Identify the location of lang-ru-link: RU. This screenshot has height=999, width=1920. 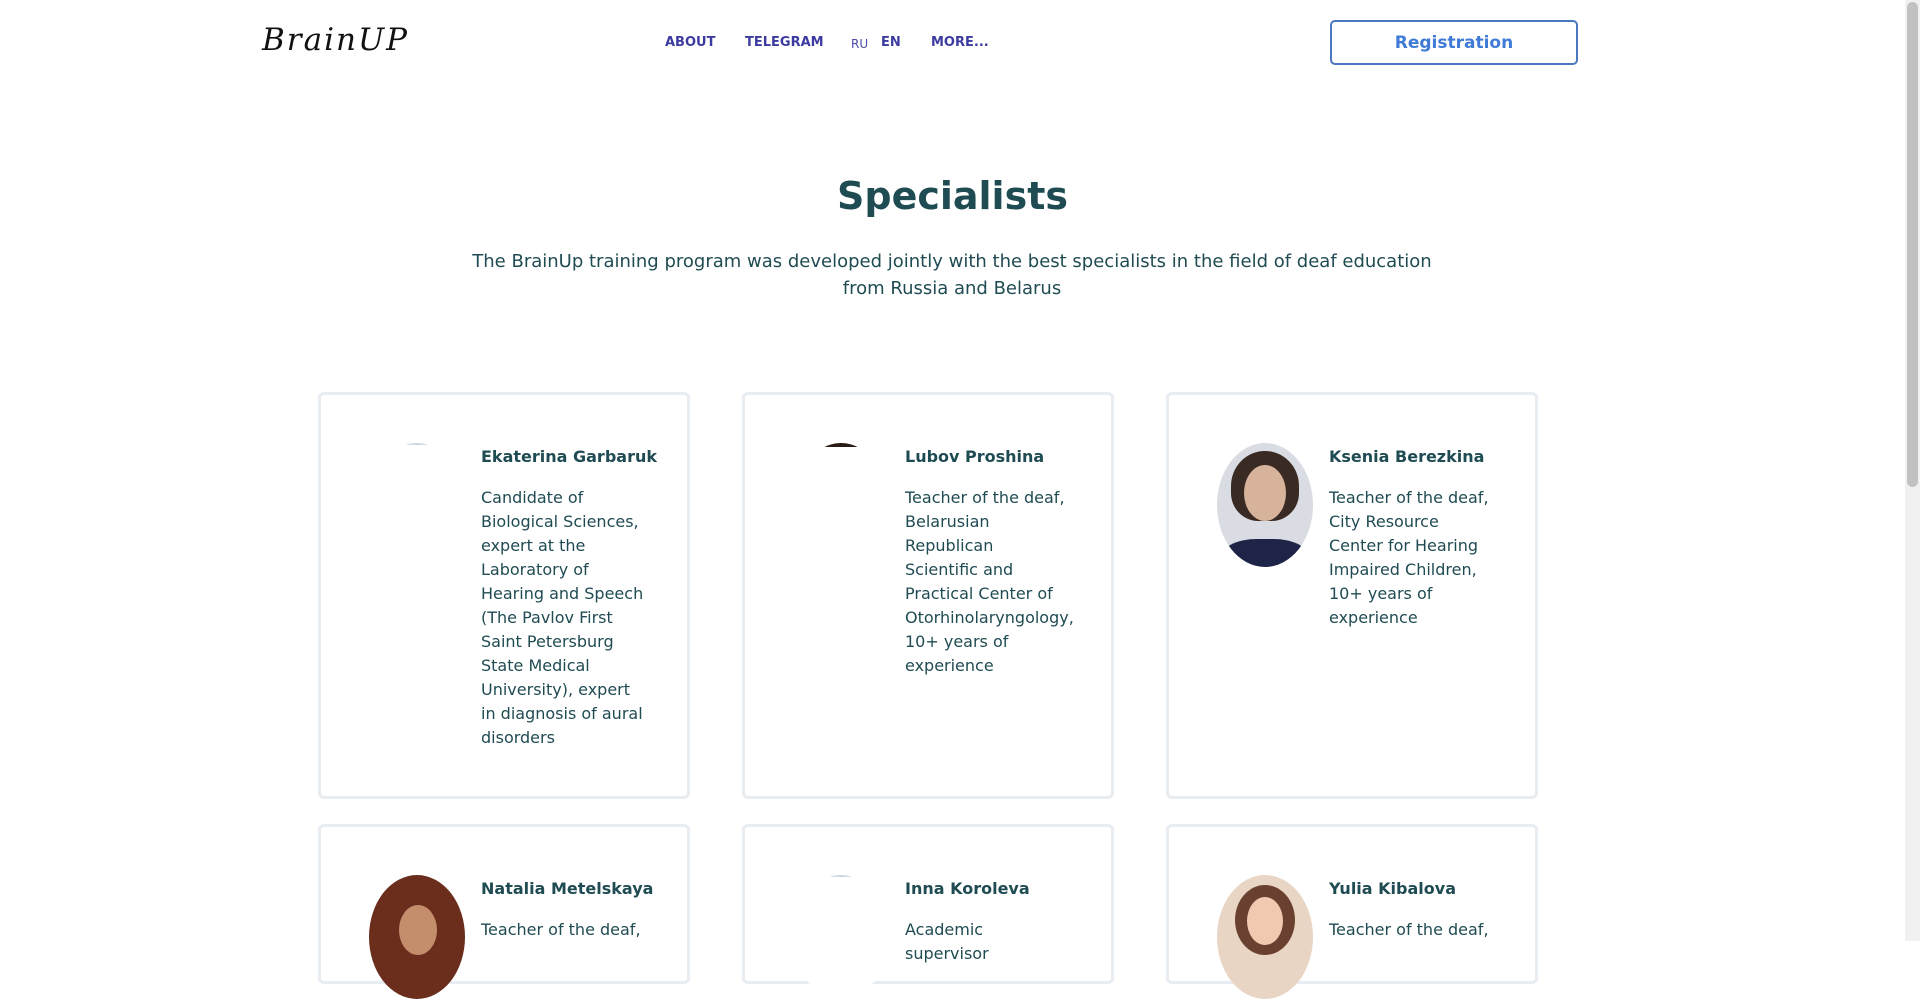
(859, 44).